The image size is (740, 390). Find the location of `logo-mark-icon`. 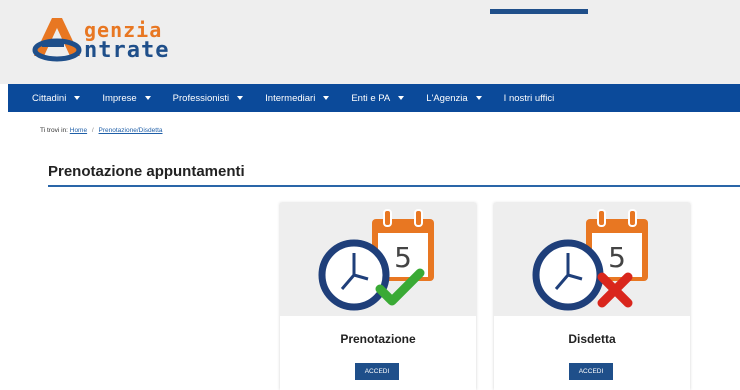

logo-mark-icon is located at coordinates (57, 40).